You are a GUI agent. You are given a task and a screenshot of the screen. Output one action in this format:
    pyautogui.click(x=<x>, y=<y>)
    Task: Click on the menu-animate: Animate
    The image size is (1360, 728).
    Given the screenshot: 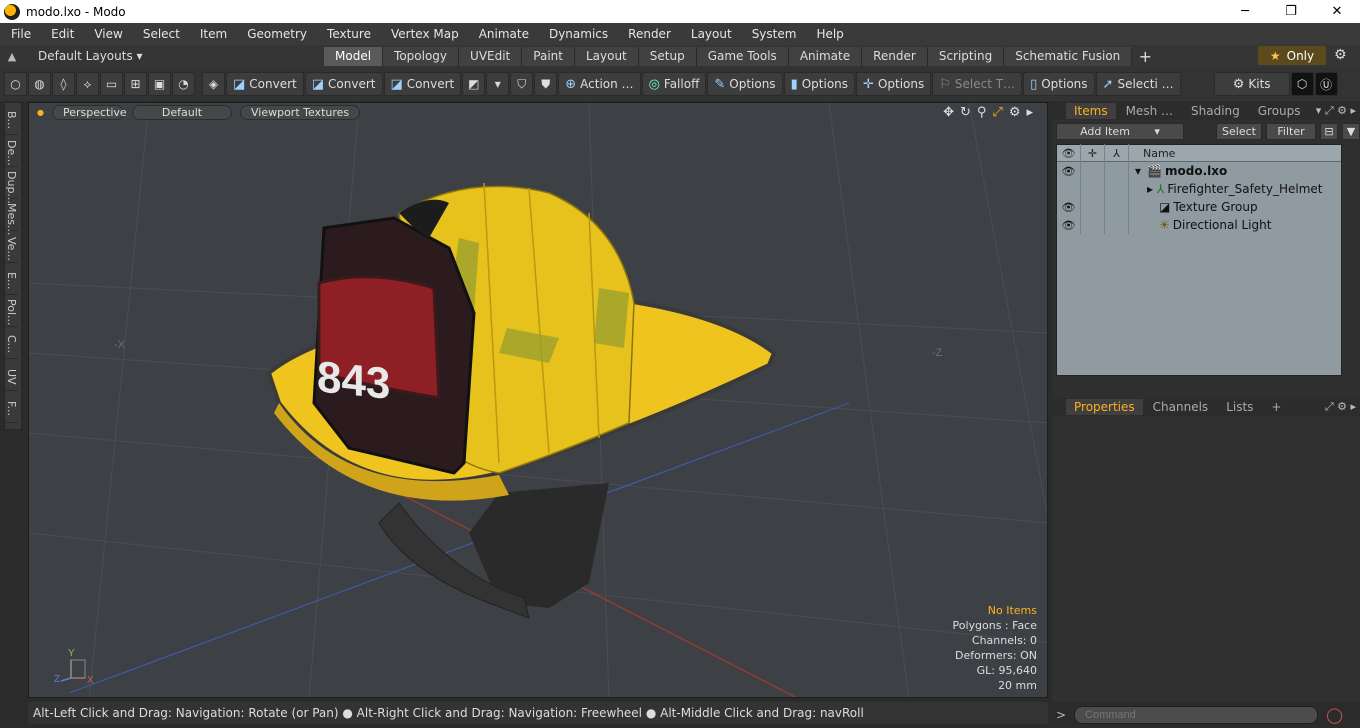 What is the action you would take?
    pyautogui.click(x=503, y=34)
    